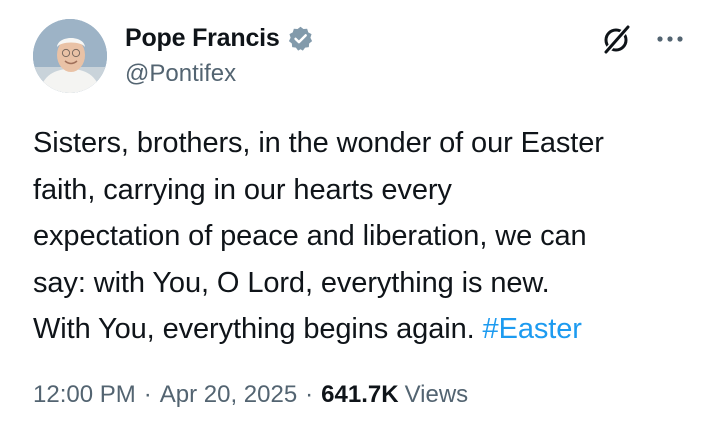 This screenshot has width=720, height=431. I want to click on hashtag-link: #Easter, so click(532, 329).